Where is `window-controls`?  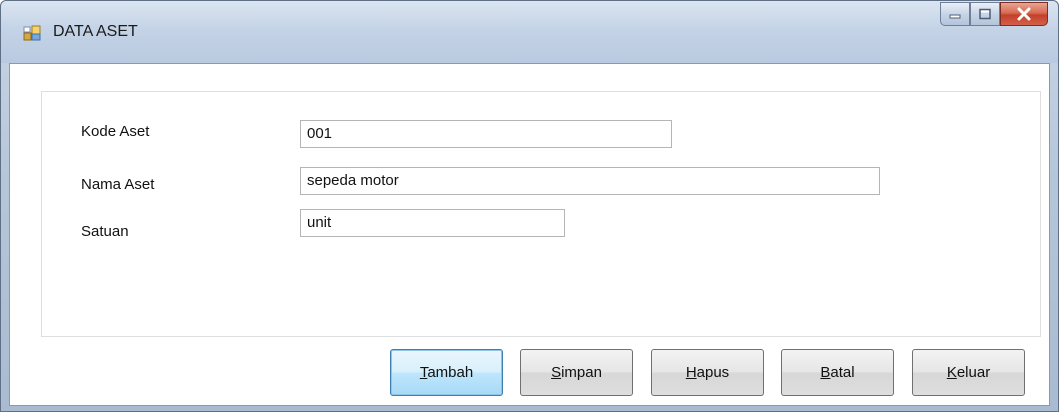
window-controls is located at coordinates (994, 14).